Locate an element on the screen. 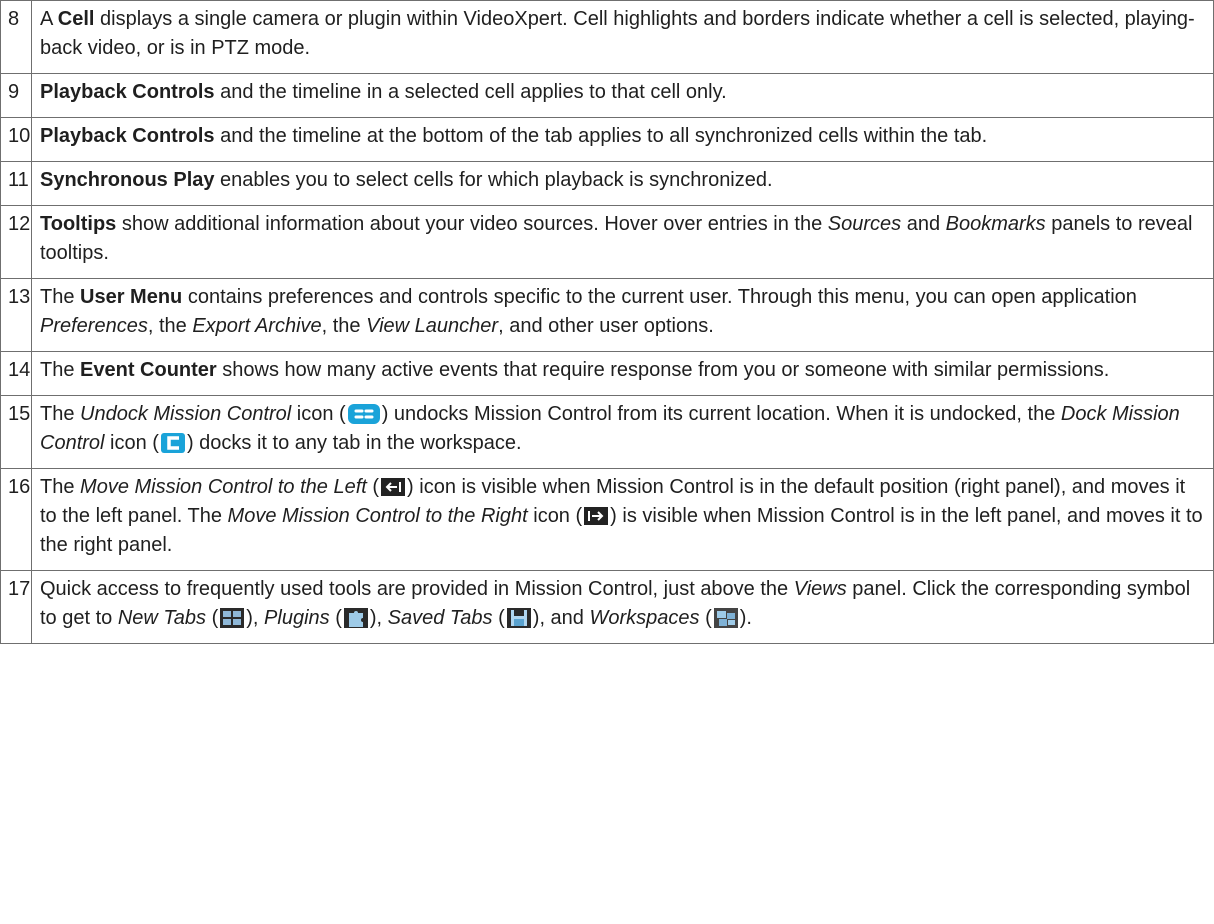 Image resolution: width=1214 pixels, height=924 pixels. row-number: 16 is located at coordinates (16, 519).